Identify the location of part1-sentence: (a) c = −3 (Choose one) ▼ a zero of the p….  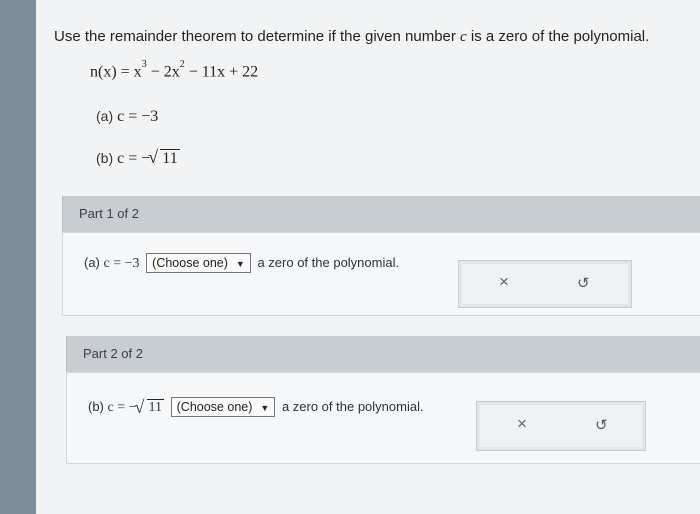
(241, 263).